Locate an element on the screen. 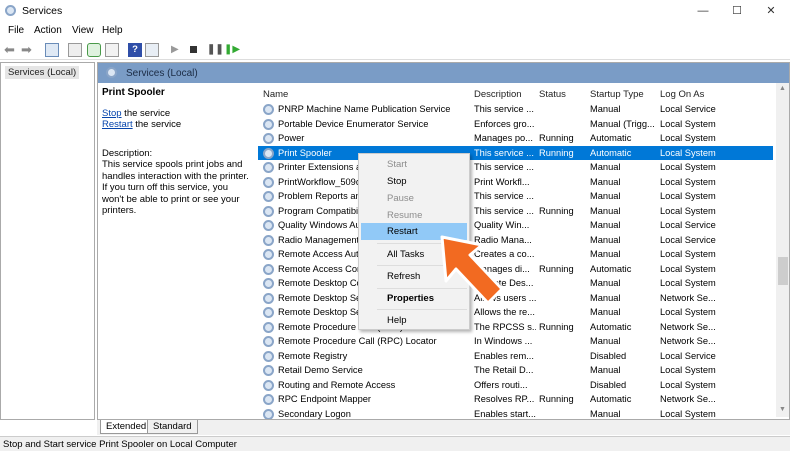 This screenshot has width=790, height=451. menu-item-pause: Pause is located at coordinates (414, 198).